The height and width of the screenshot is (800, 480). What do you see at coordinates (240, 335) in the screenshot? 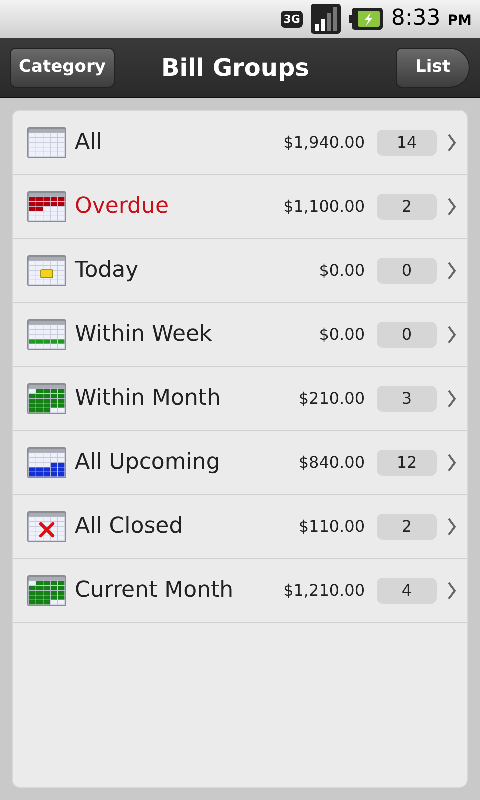
I see `bill-group-row: Within Week $0.00 0` at bounding box center [240, 335].